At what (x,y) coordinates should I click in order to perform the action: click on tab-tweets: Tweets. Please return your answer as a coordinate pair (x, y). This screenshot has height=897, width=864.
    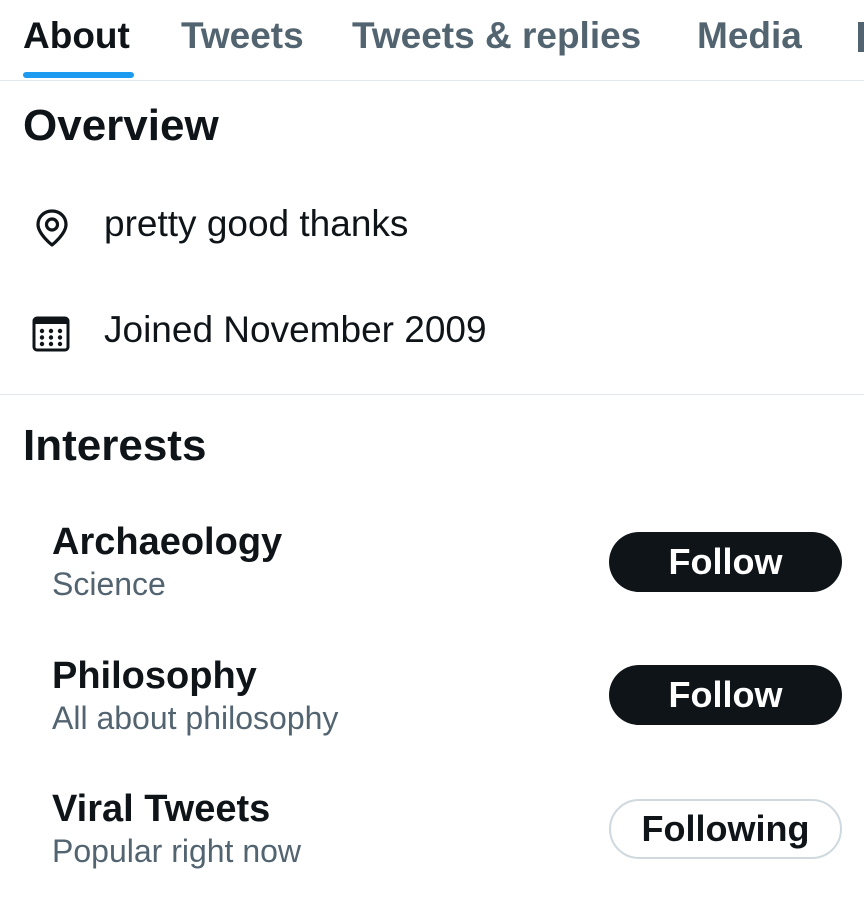
    Looking at the image, I should click on (242, 36).